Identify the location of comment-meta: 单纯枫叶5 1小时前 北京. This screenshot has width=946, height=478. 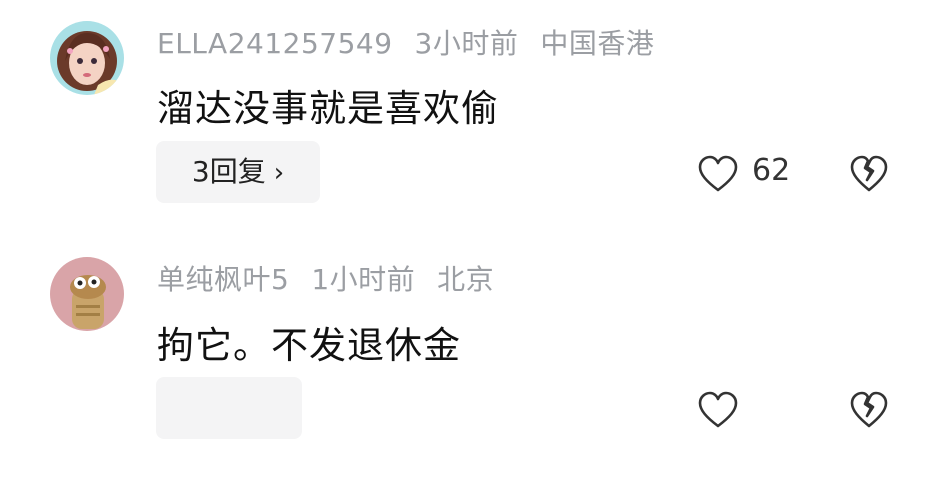
(336, 278).